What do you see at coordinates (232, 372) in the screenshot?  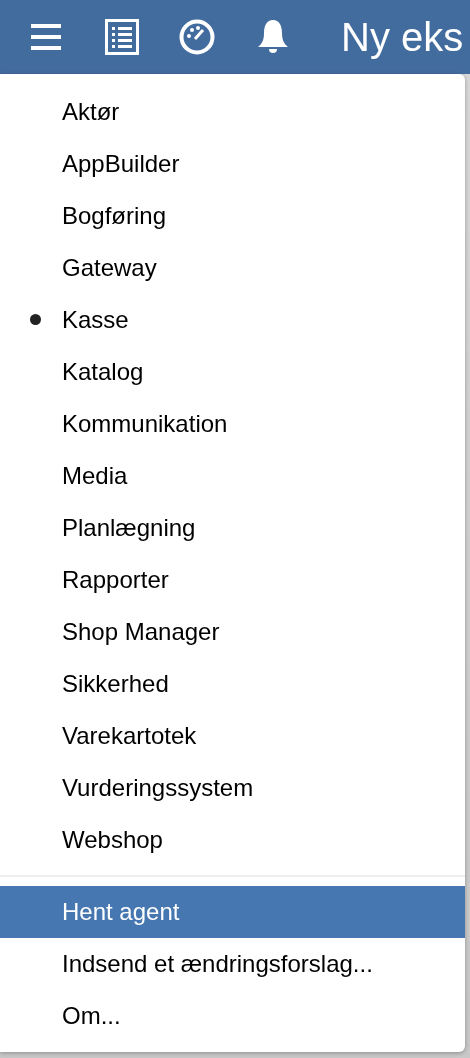 I see `menu-item: Katalog` at bounding box center [232, 372].